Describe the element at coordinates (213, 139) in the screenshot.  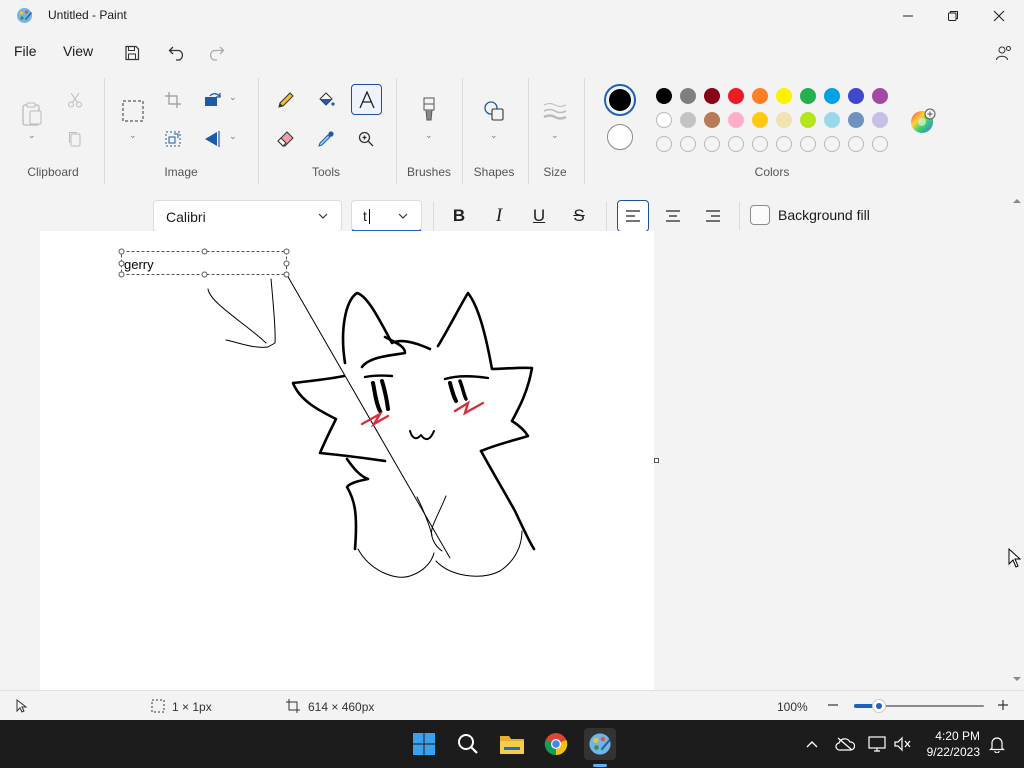
I see `flip-button` at that location.